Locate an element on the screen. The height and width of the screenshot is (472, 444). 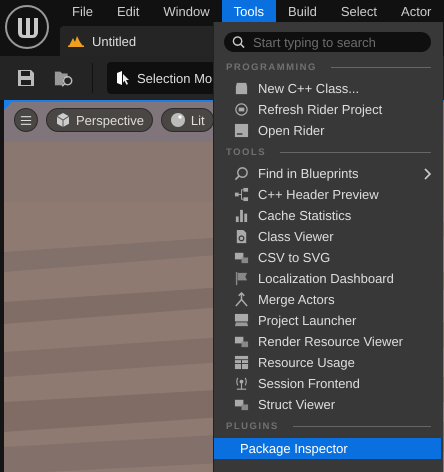
level-icon is located at coordinates (76, 41).